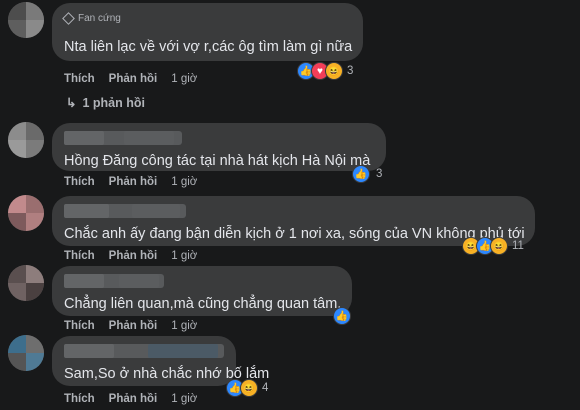 This screenshot has width=580, height=410. I want to click on view-replies-link: ↳ 1 phản hồi, so click(105, 103).